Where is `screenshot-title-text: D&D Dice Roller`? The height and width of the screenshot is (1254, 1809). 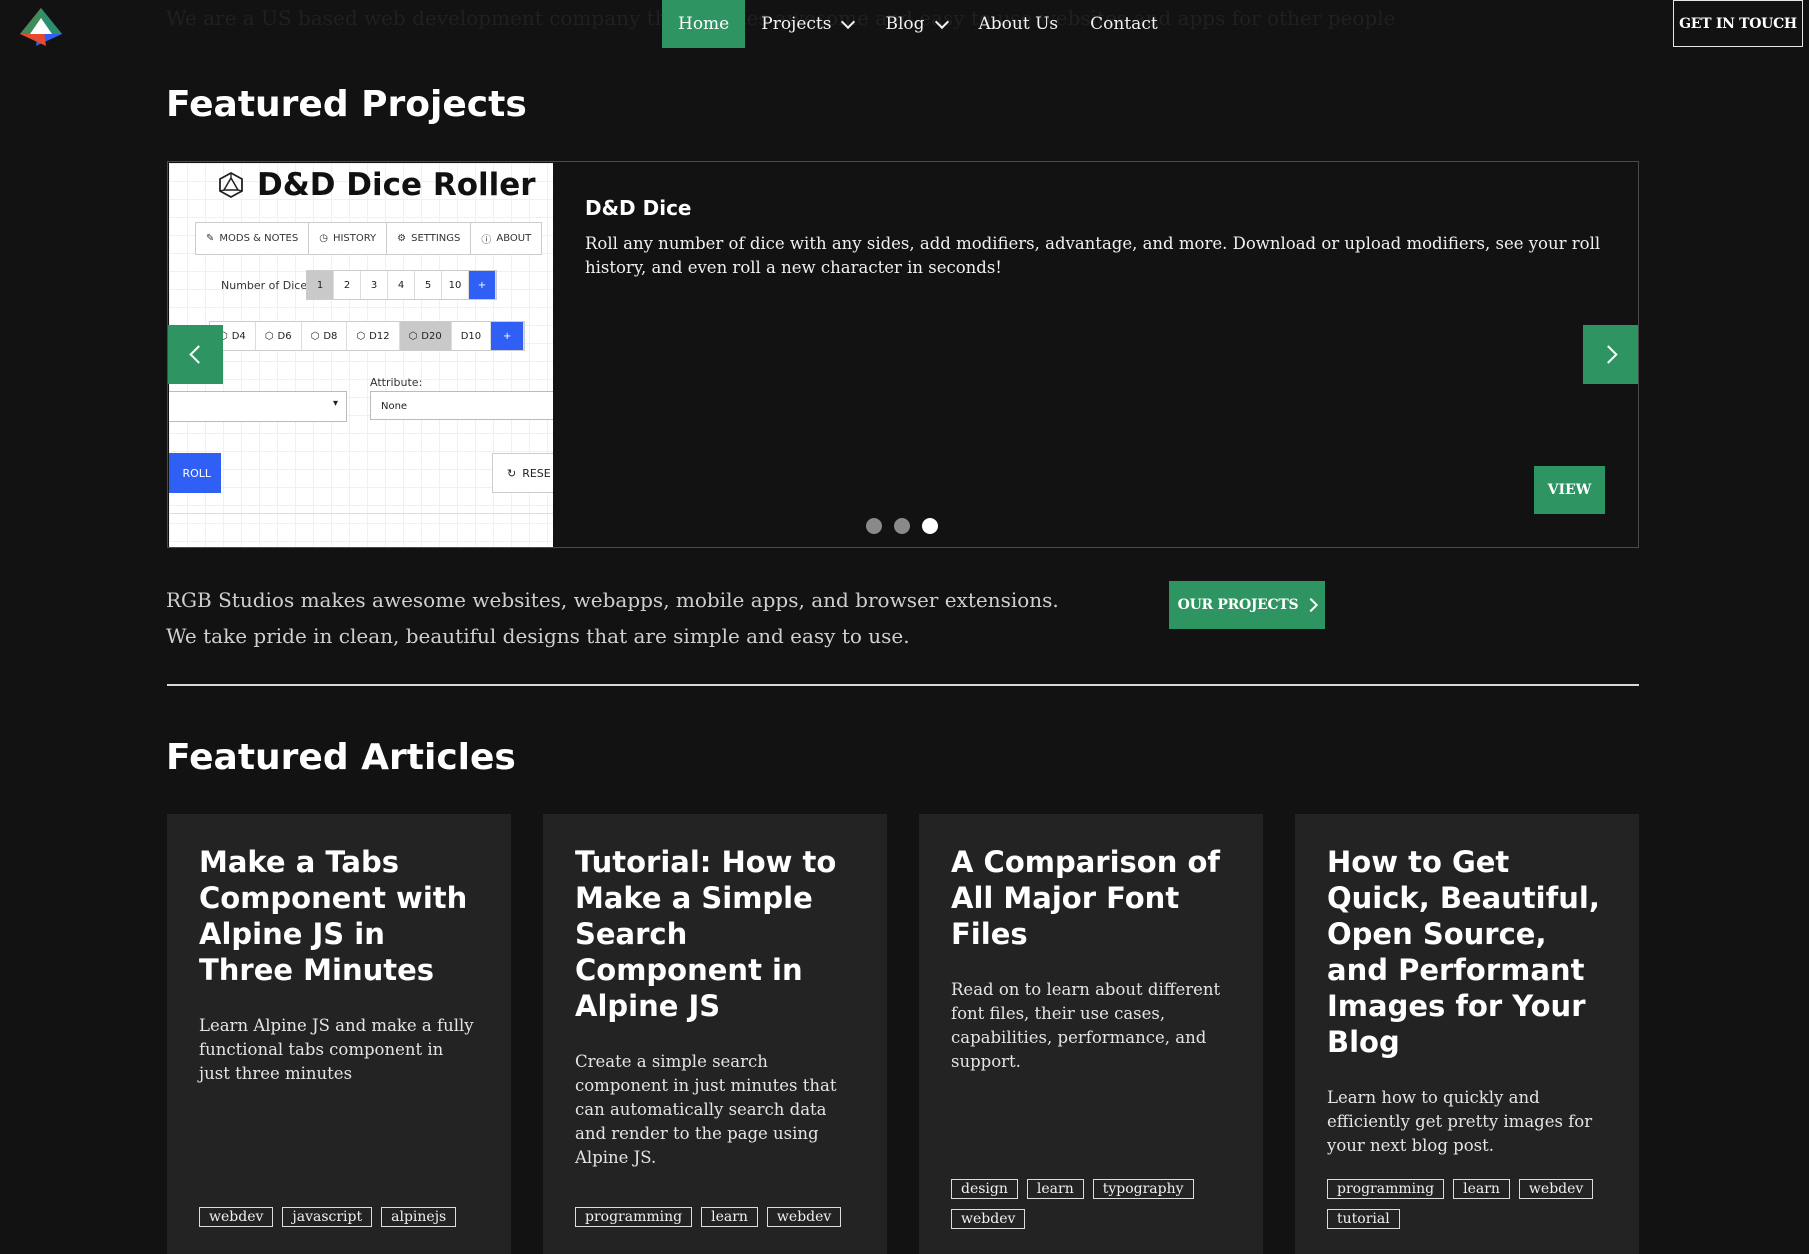
screenshot-title-text: D&D Dice Roller is located at coordinates (396, 185).